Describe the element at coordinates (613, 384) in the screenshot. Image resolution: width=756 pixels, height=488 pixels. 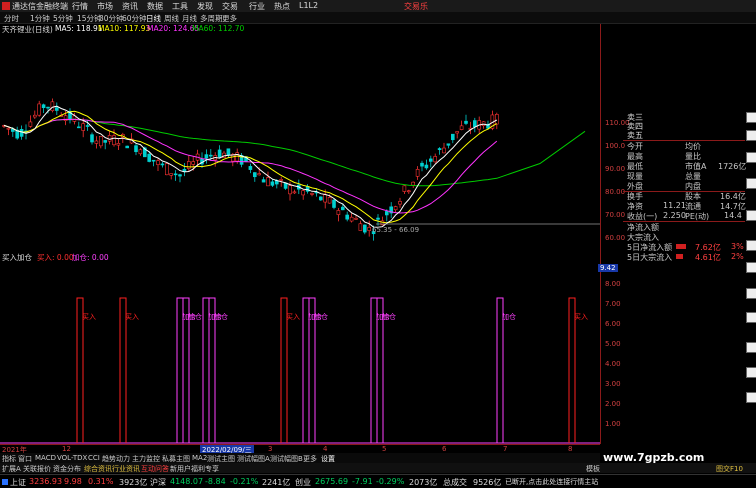
I see `sub-y-3: 3.00` at that location.